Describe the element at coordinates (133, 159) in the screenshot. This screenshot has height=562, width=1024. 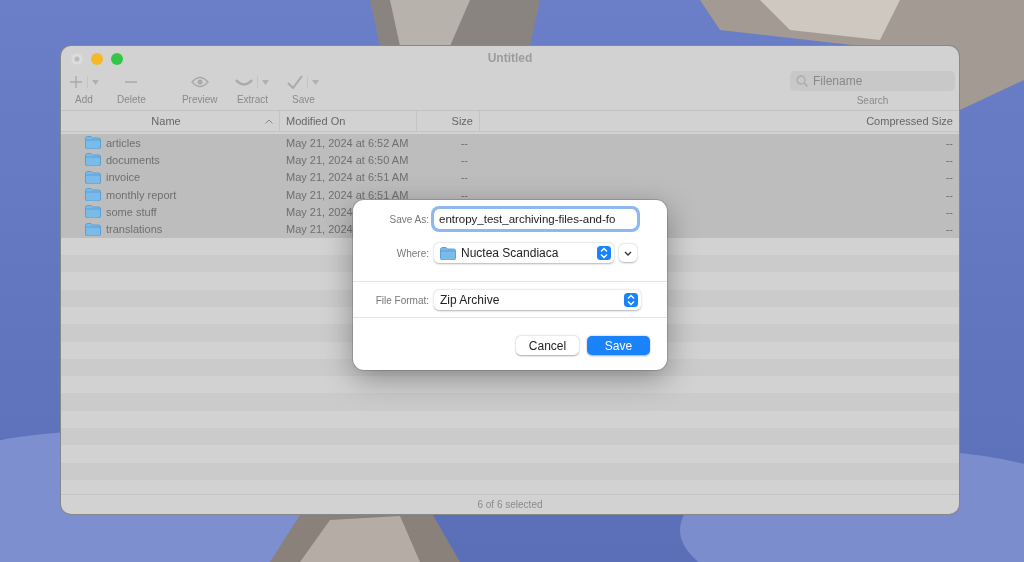
I see `file-name: documents` at that location.